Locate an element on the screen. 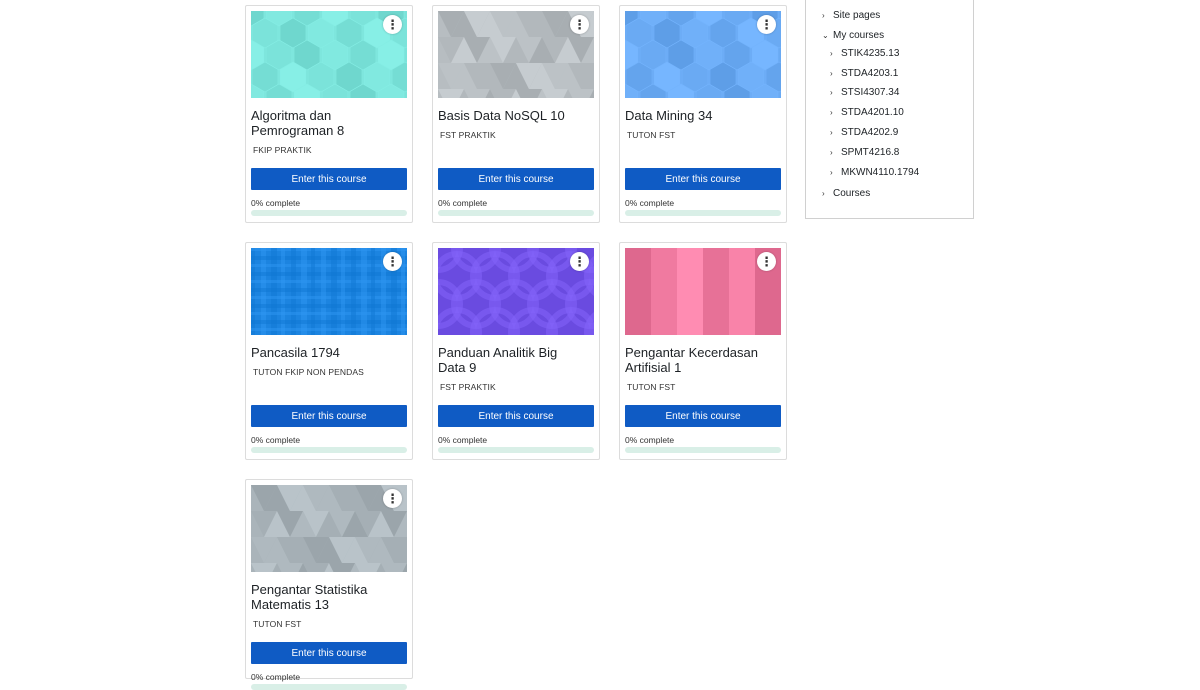 The height and width of the screenshot is (690, 1200). course-title: Pancasila 1794 is located at coordinates (326, 352).